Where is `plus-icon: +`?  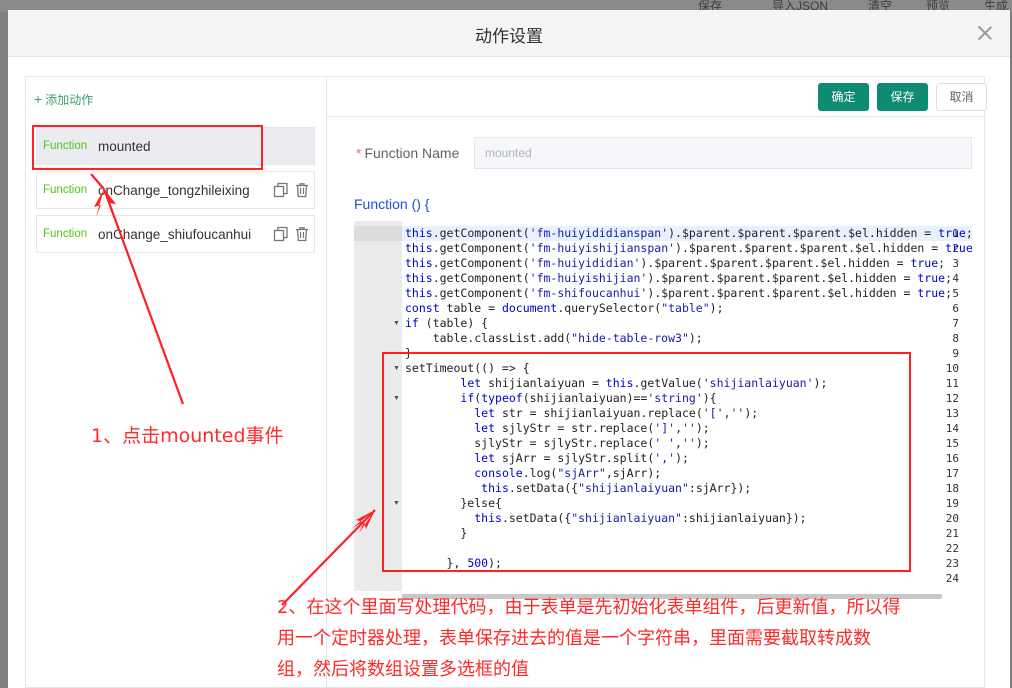
plus-icon: + is located at coordinates (38, 99).